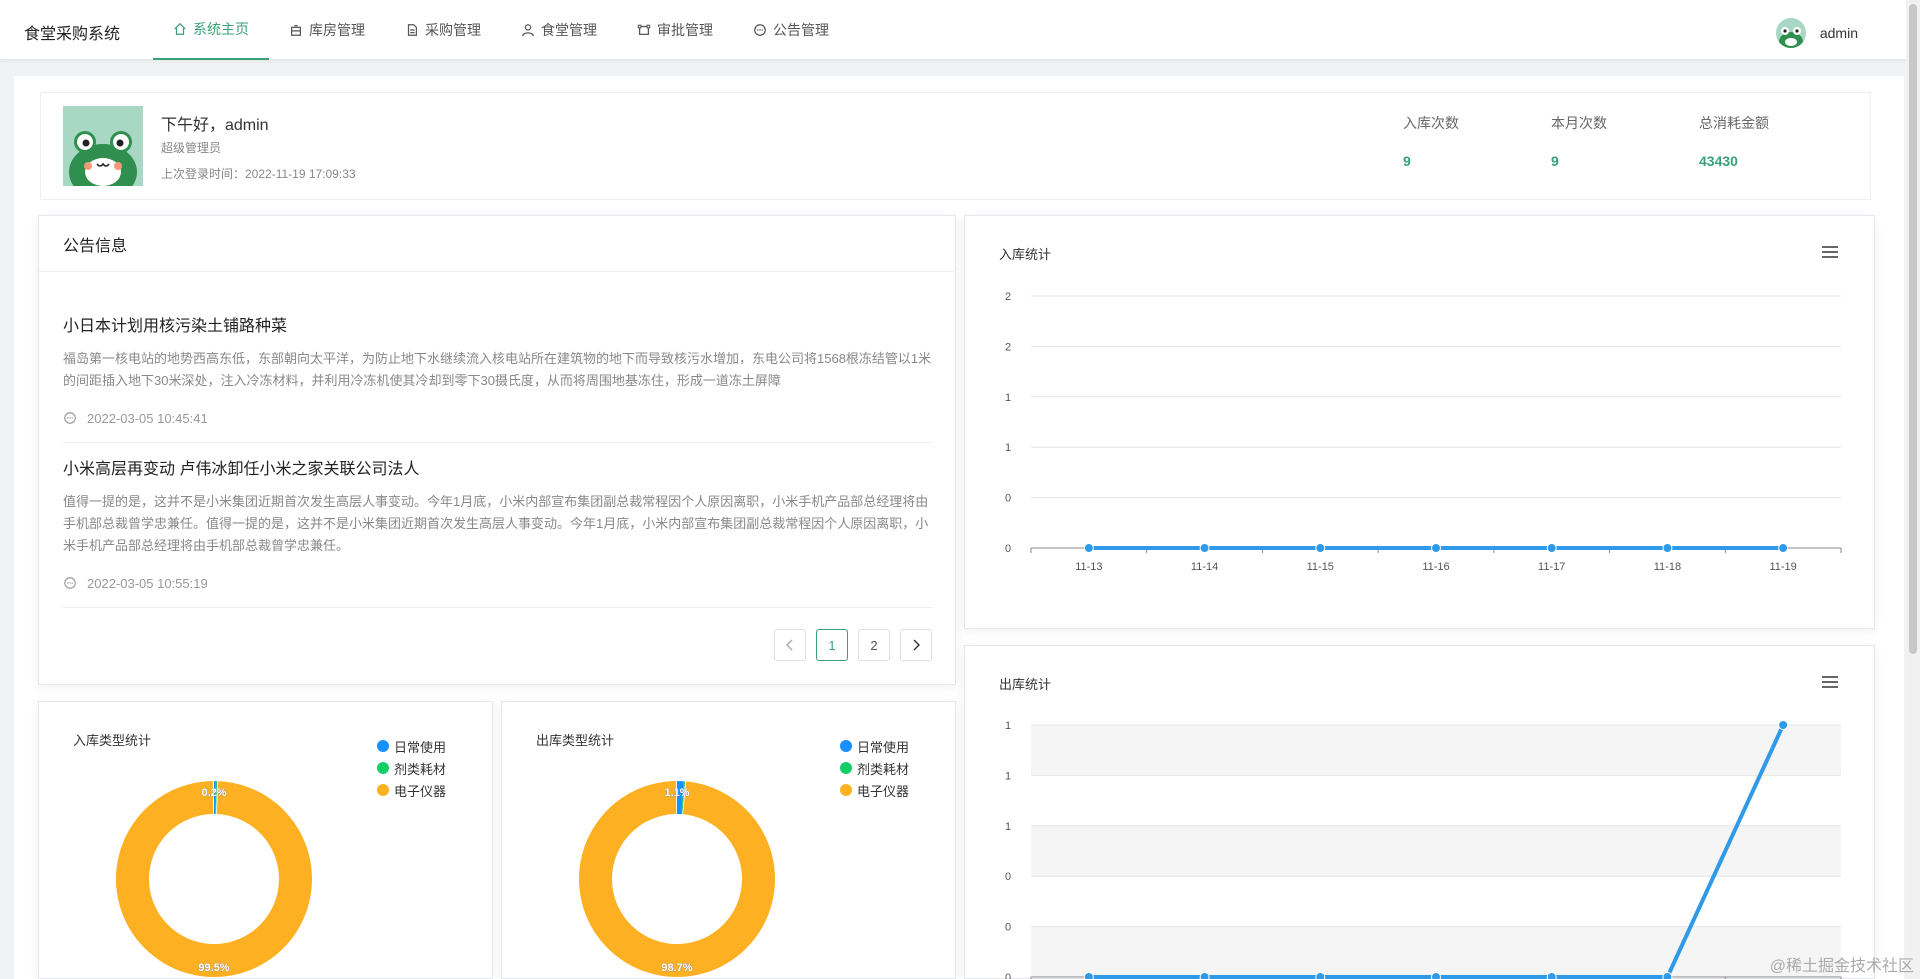 The width and height of the screenshot is (1920, 979). Describe the element at coordinates (1463, 141) in the screenshot. I see `stat-inbound-count: 入库次数 9` at that location.